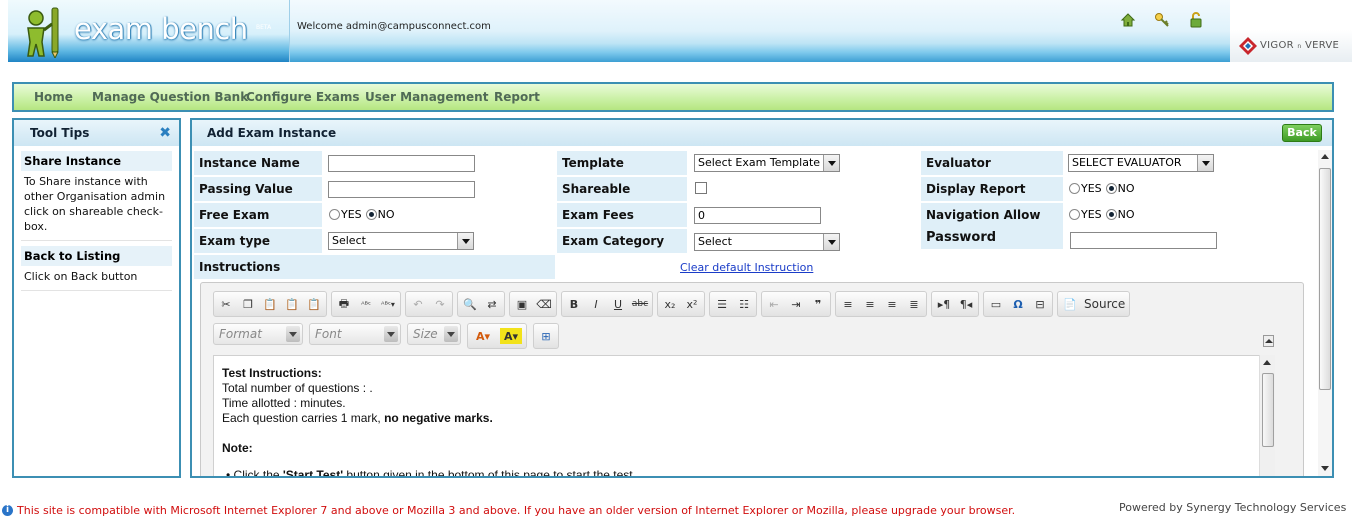  What do you see at coordinates (248, 304) in the screenshot?
I see `copy-icon: ❐` at bounding box center [248, 304].